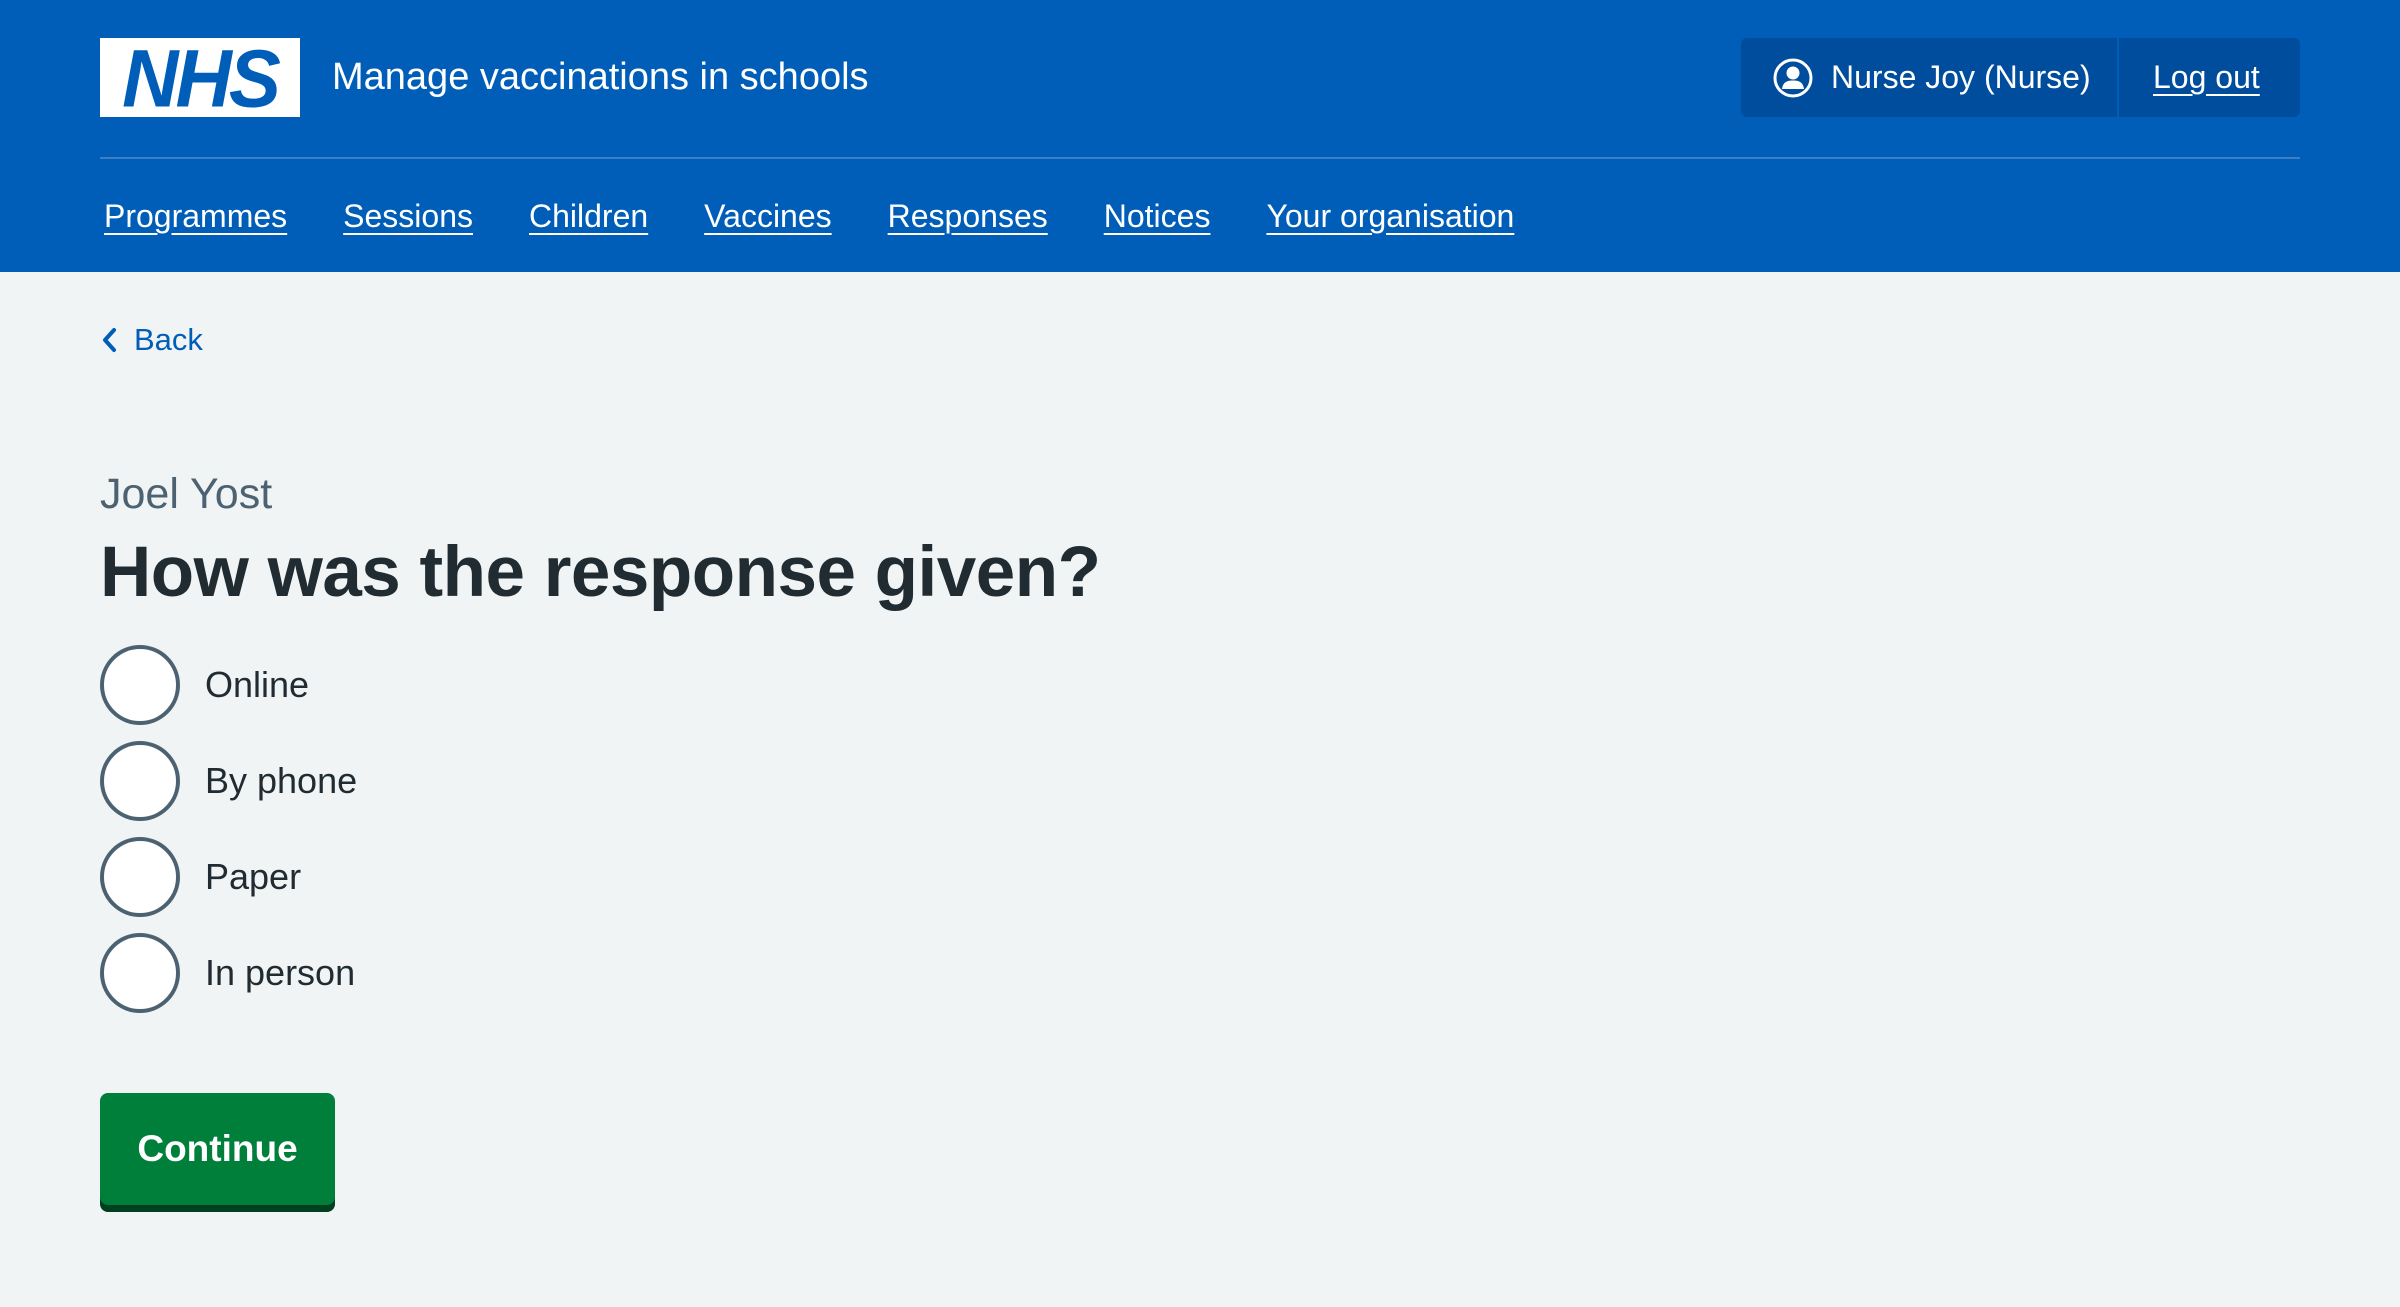  I want to click on nav-item-your-organisation: Your organisation, so click(1390, 216).